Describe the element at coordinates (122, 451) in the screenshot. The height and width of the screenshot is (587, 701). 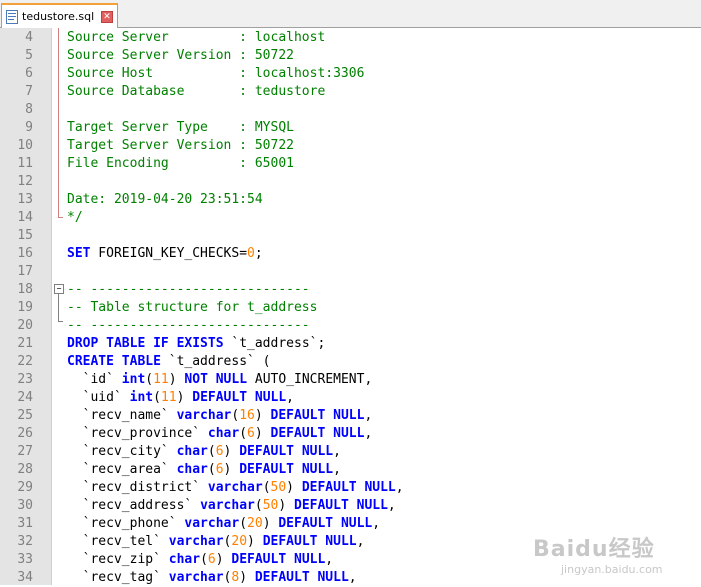
I see `code-token: `recv_city`` at that location.